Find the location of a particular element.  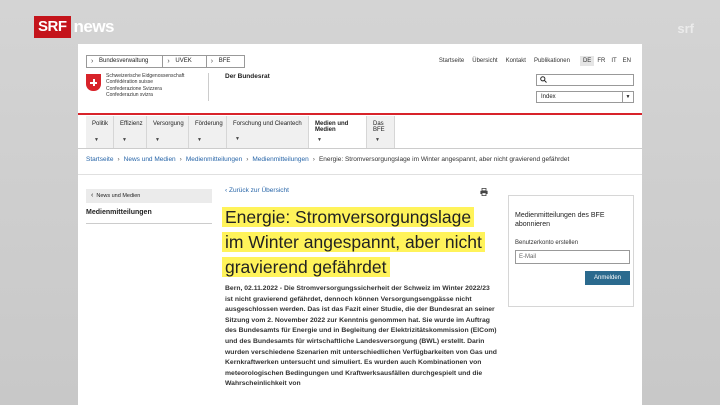

email-field: E-Mail is located at coordinates (572, 257).